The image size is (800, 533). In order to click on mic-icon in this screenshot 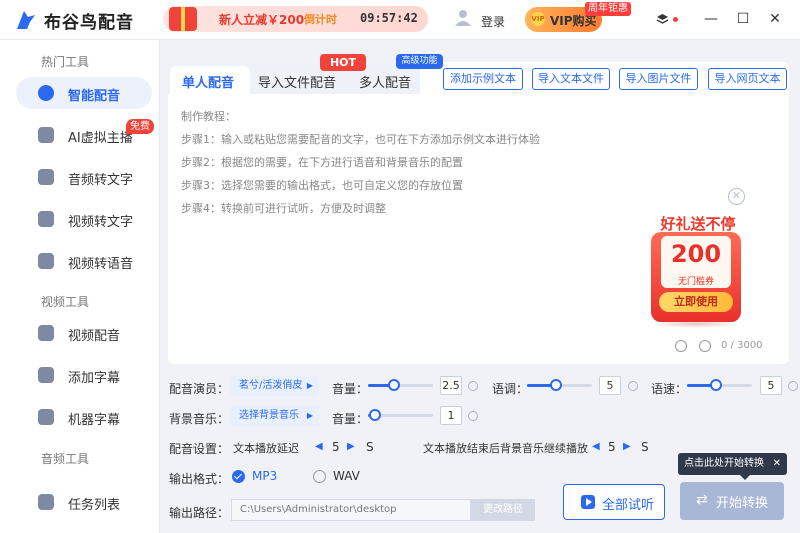, I will do `click(46, 93)`.